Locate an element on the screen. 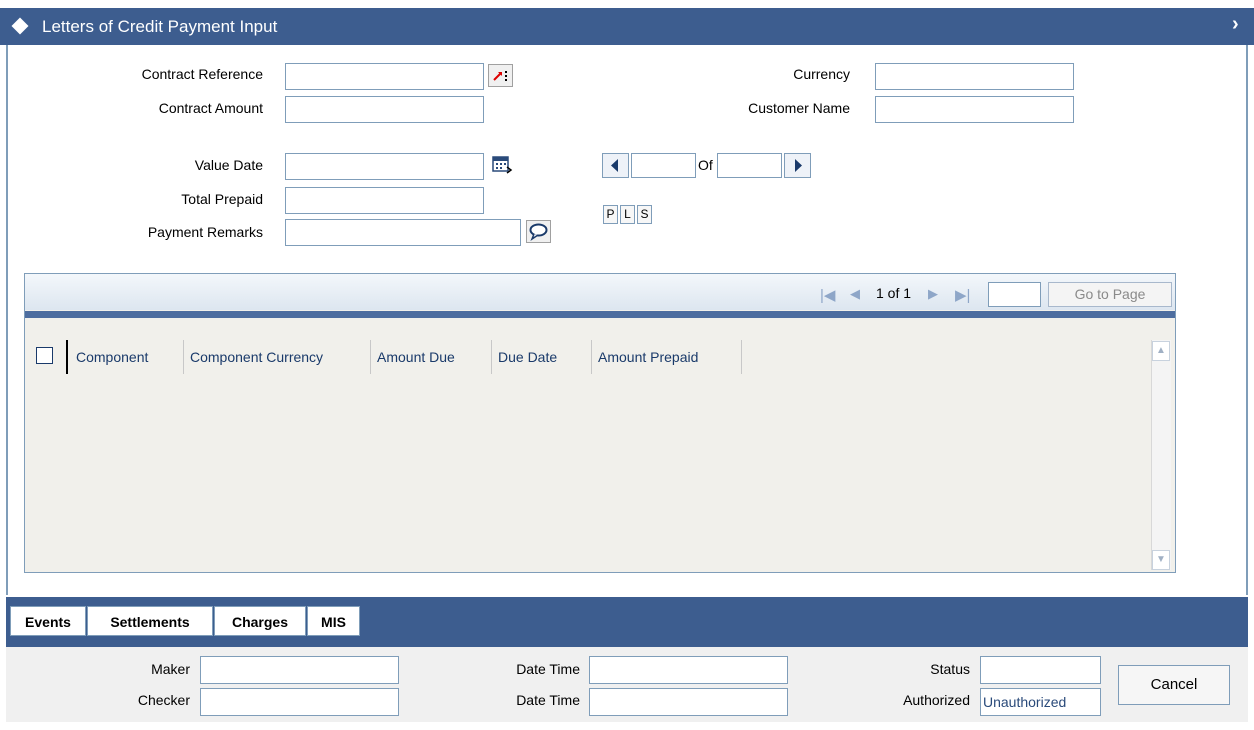  tab-settlements: Settlements is located at coordinates (150, 621).